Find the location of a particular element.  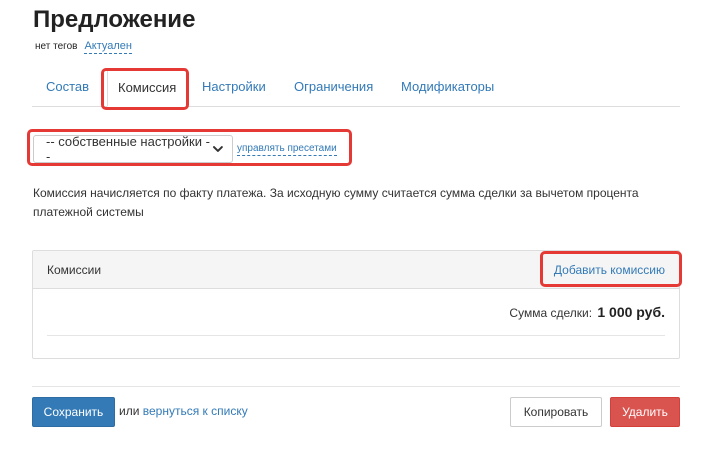

commissions-panel-title: Комиссии is located at coordinates (74, 269).